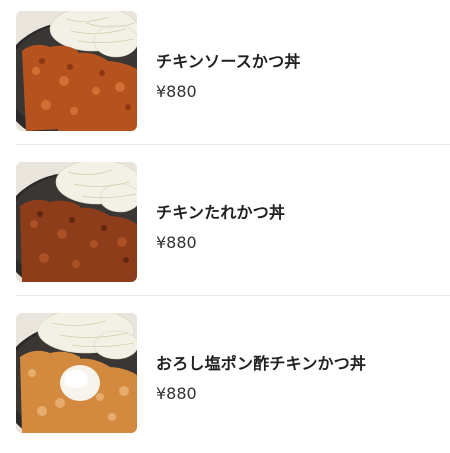 The image size is (450, 453). What do you see at coordinates (228, 61) in the screenshot?
I see `menu-item-name: チキンソースかつ丼` at bounding box center [228, 61].